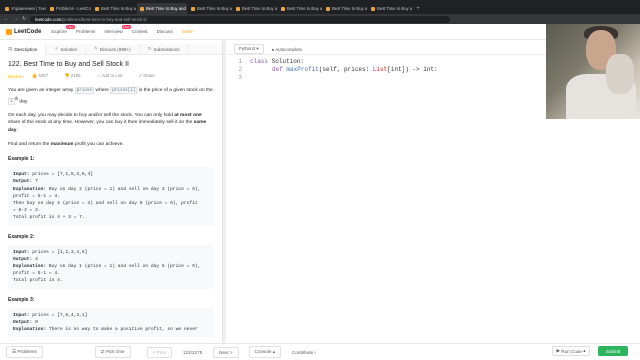 Image resolution: width=640 pixels, height=360 pixels. I want to click on new-tab-button: +, so click(418, 8).